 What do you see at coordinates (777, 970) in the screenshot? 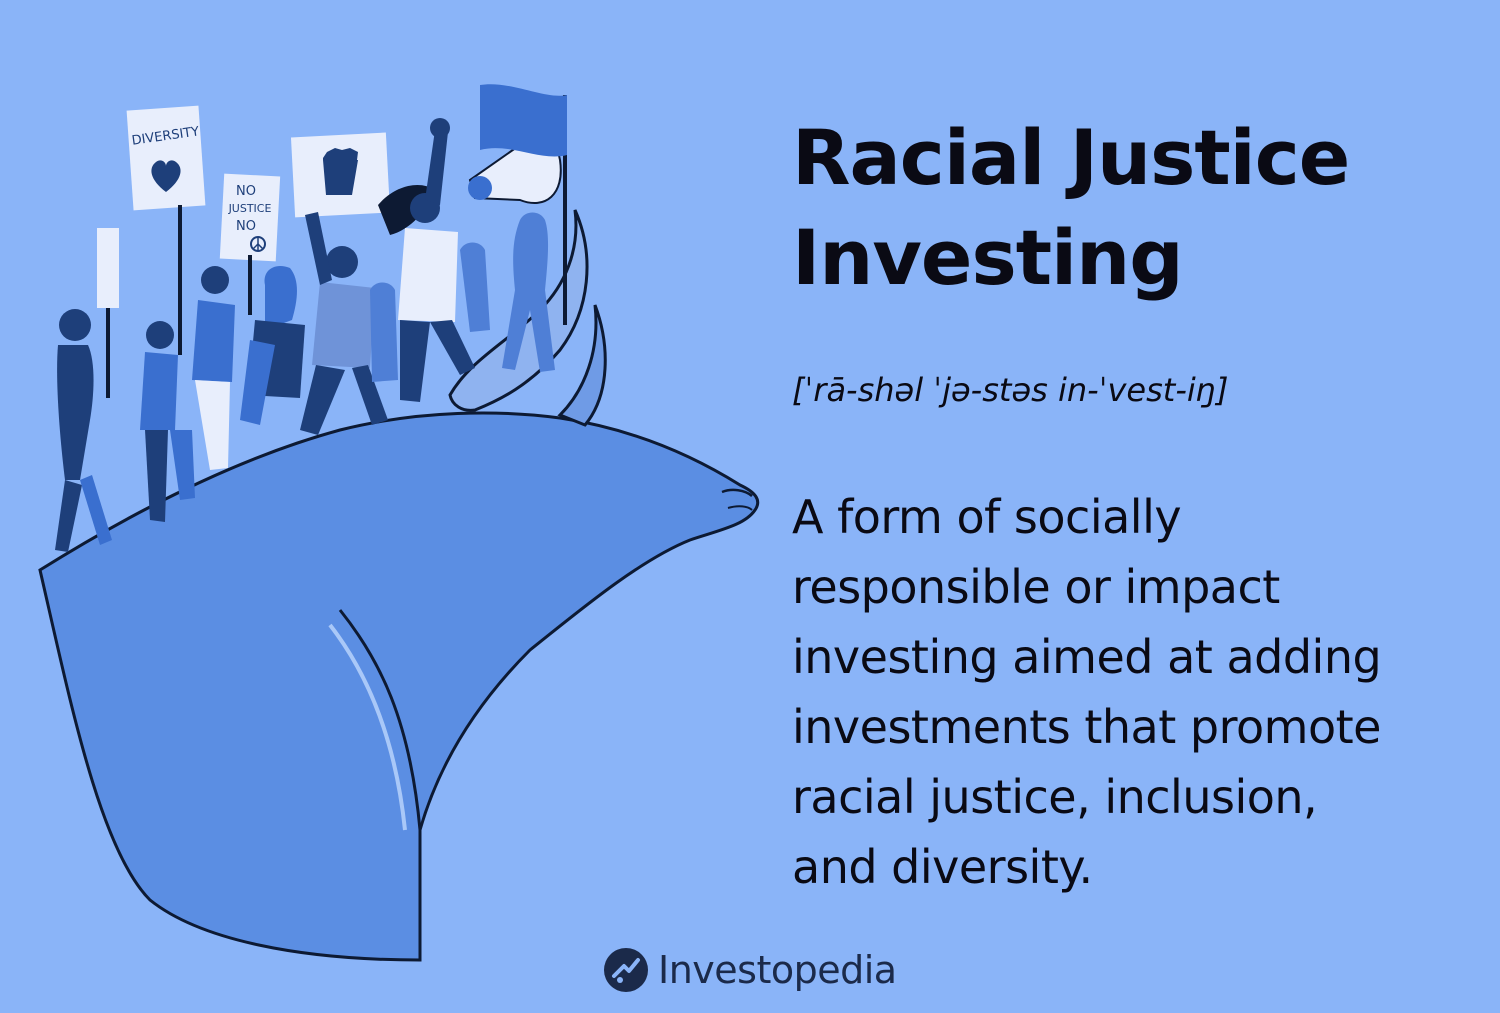
I see `brand-name: Investopedia` at bounding box center [777, 970].